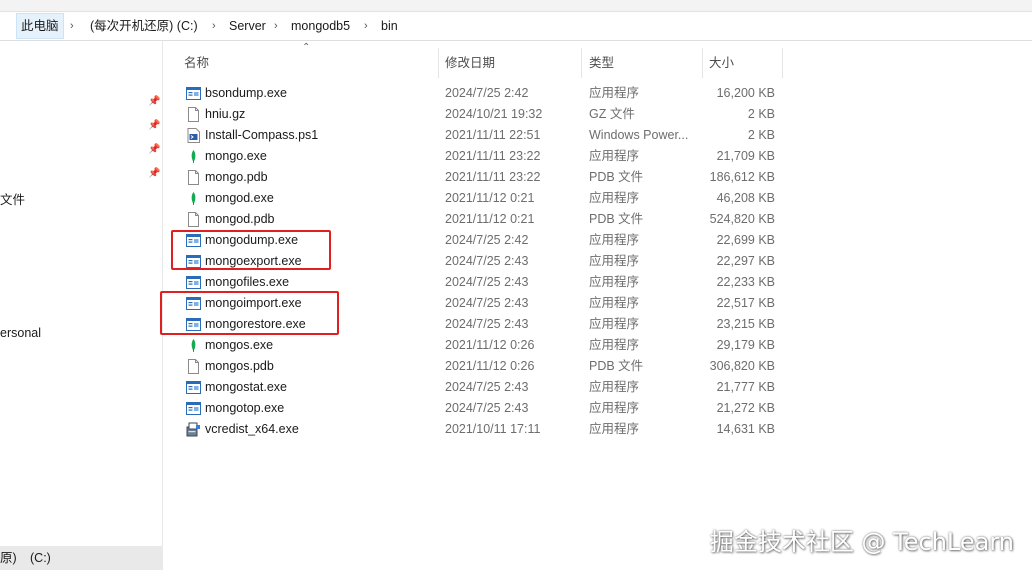 This screenshot has height=570, width=1032. What do you see at coordinates (493, 156) in the screenshot?
I see `file-modified-date: 2021/11/11 23:22` at bounding box center [493, 156].